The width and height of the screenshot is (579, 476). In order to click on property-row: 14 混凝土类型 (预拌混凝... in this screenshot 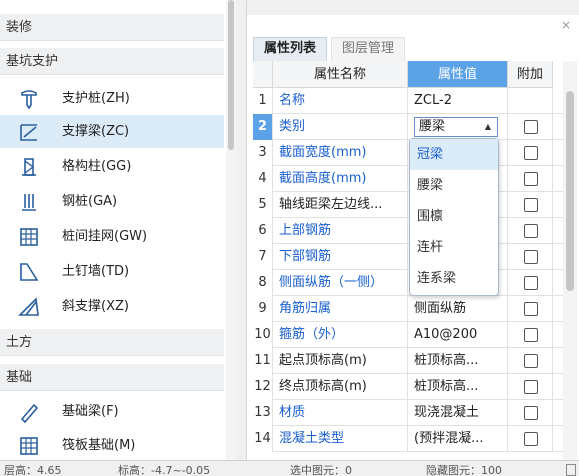, I will do `click(408, 439)`.